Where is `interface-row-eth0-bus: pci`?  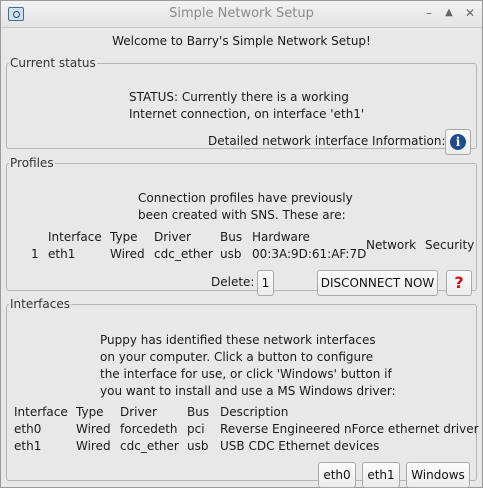 interface-row-eth0-bus: pci is located at coordinates (196, 429).